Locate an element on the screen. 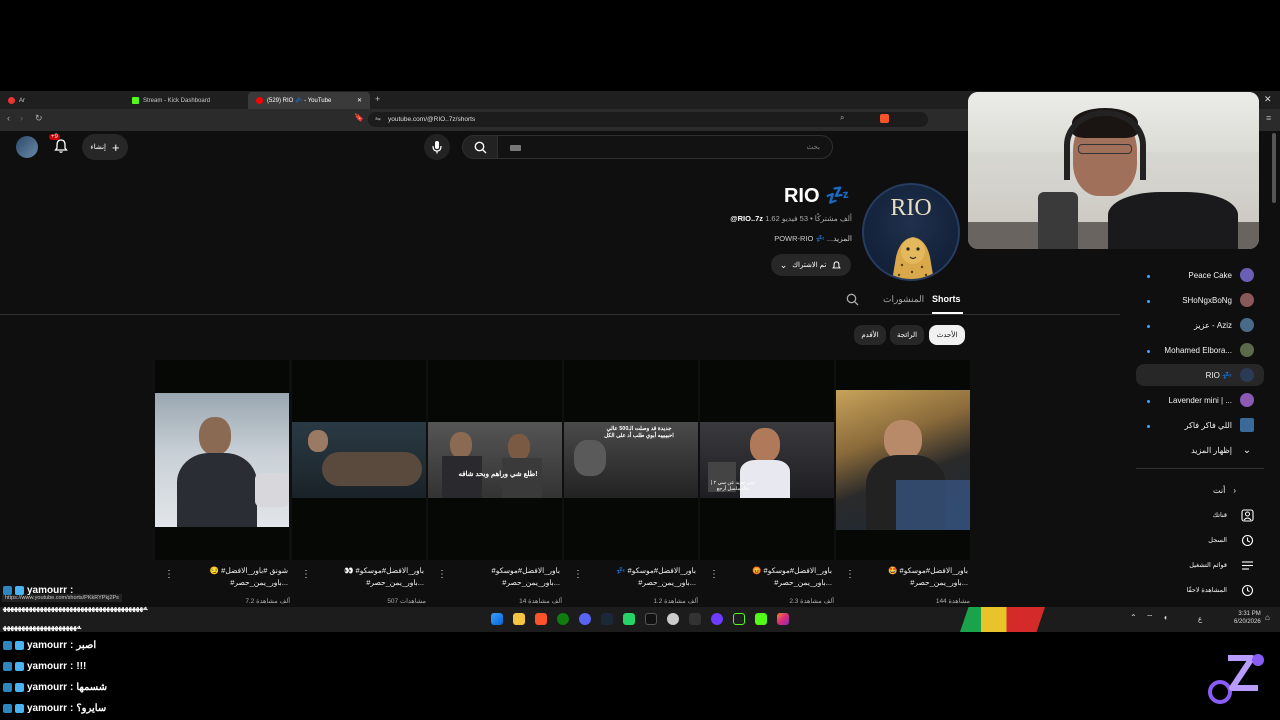  short-card: طلع شي وراهم وبحد شافه! is located at coordinates (495, 460).